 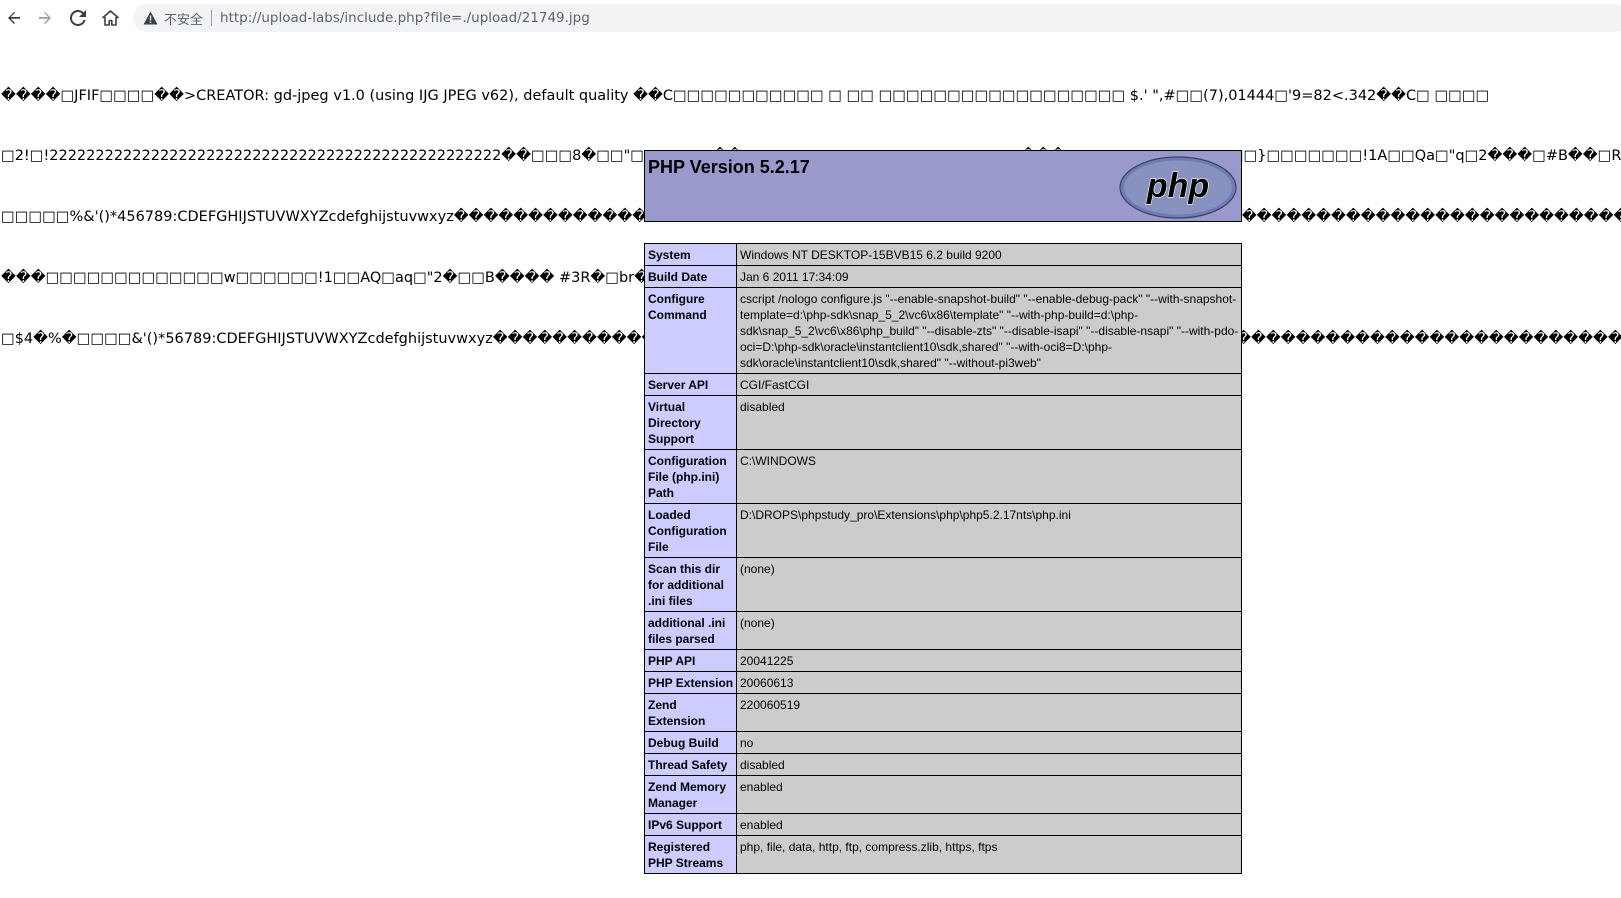 What do you see at coordinates (729, 167) in the screenshot?
I see `page-title: PHP Version 5.2.17` at bounding box center [729, 167].